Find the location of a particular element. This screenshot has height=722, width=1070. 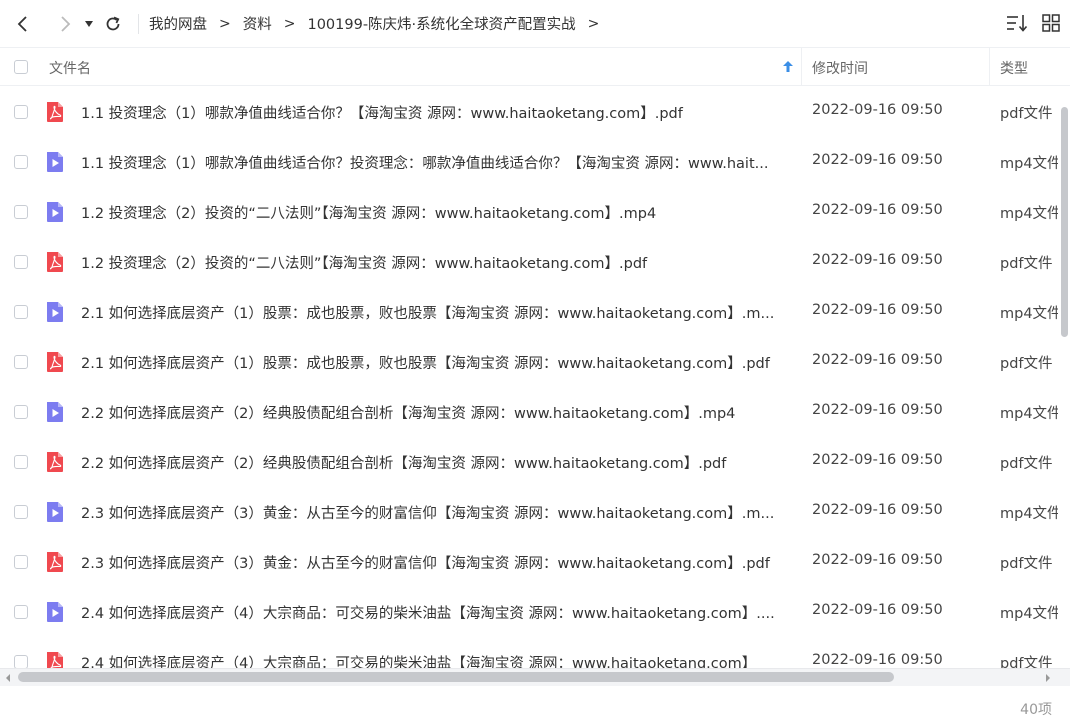

sort-list-icon is located at coordinates (1017, 23).